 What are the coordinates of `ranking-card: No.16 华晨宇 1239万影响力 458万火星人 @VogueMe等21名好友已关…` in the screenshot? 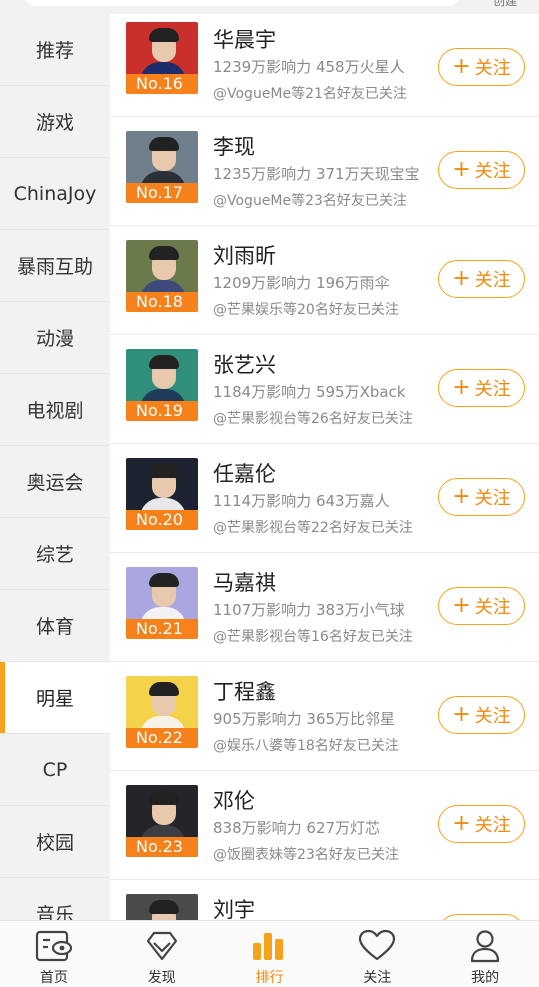 It's located at (324, 65).